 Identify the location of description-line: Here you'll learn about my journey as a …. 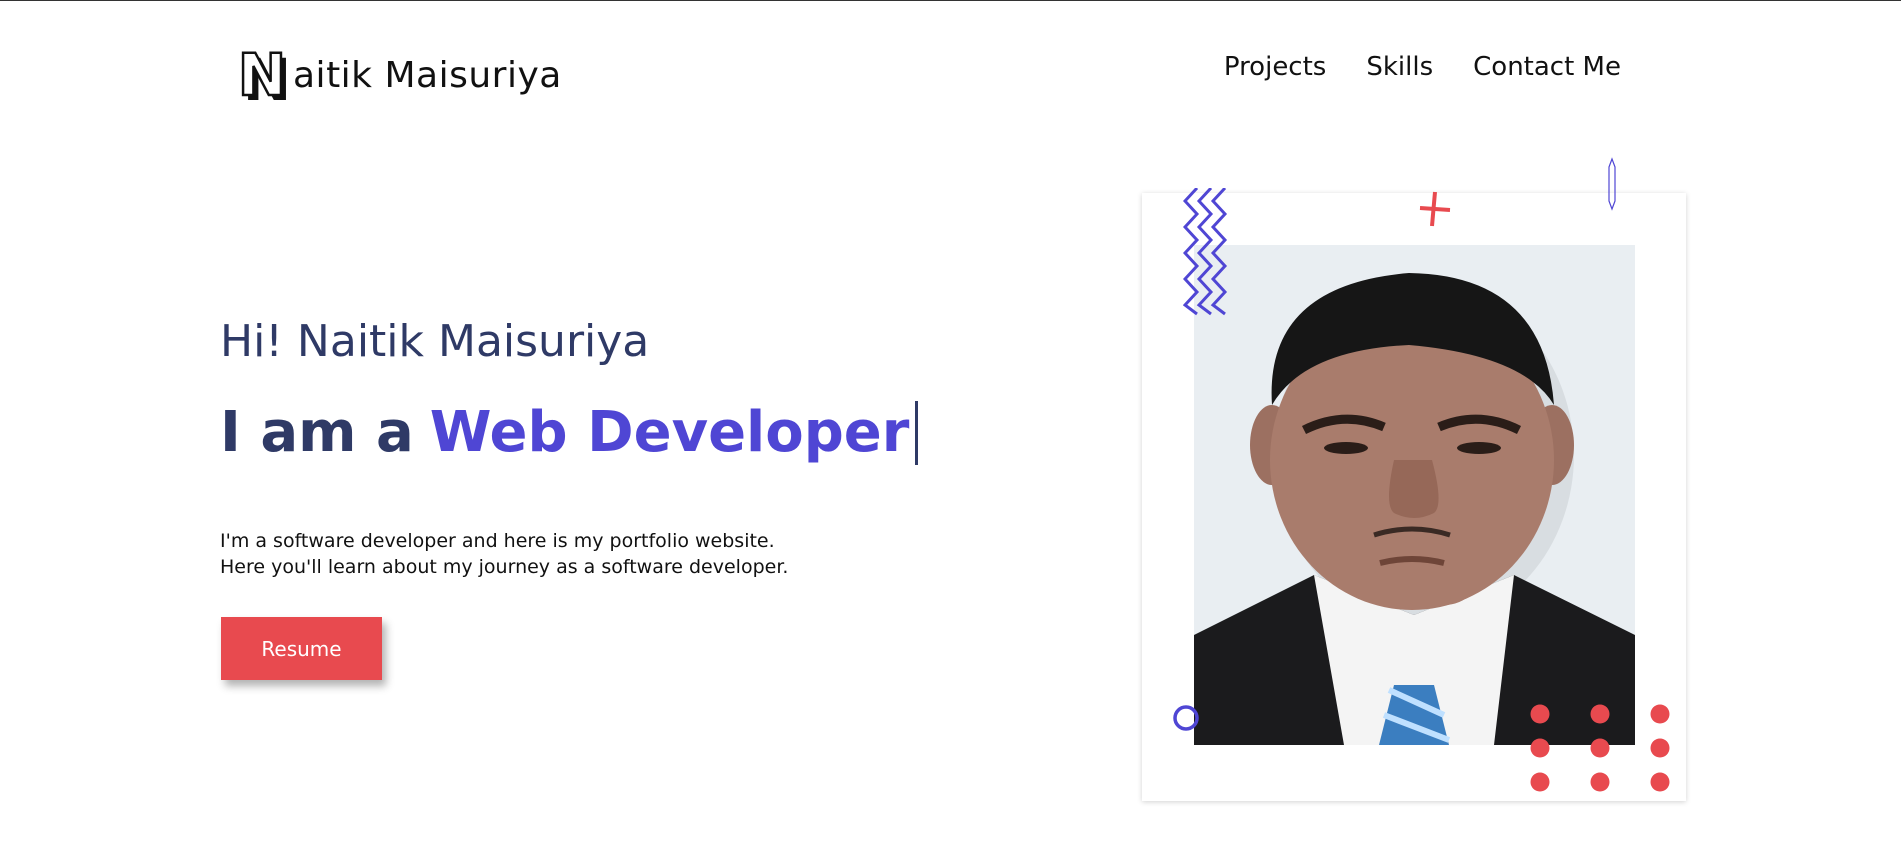
(504, 567).